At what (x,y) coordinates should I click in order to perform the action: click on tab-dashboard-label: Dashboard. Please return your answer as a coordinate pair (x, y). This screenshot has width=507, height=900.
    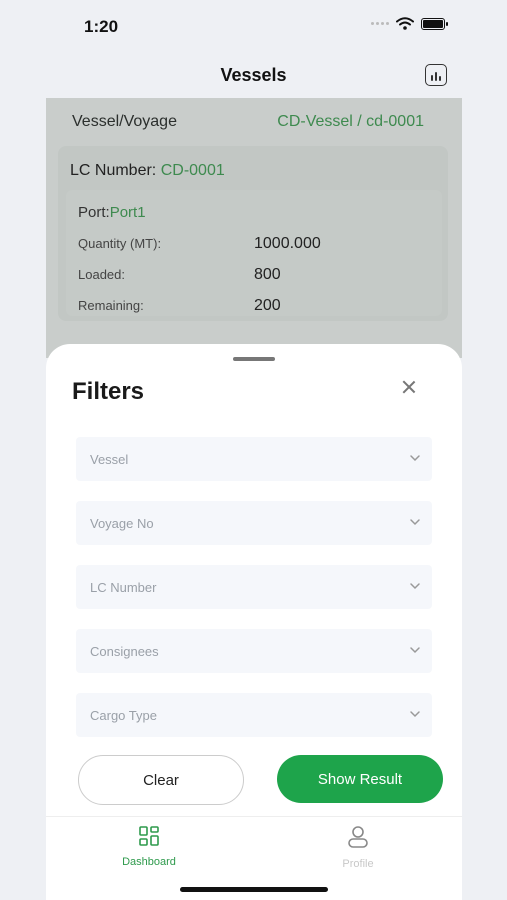
    Looking at the image, I should click on (149, 862).